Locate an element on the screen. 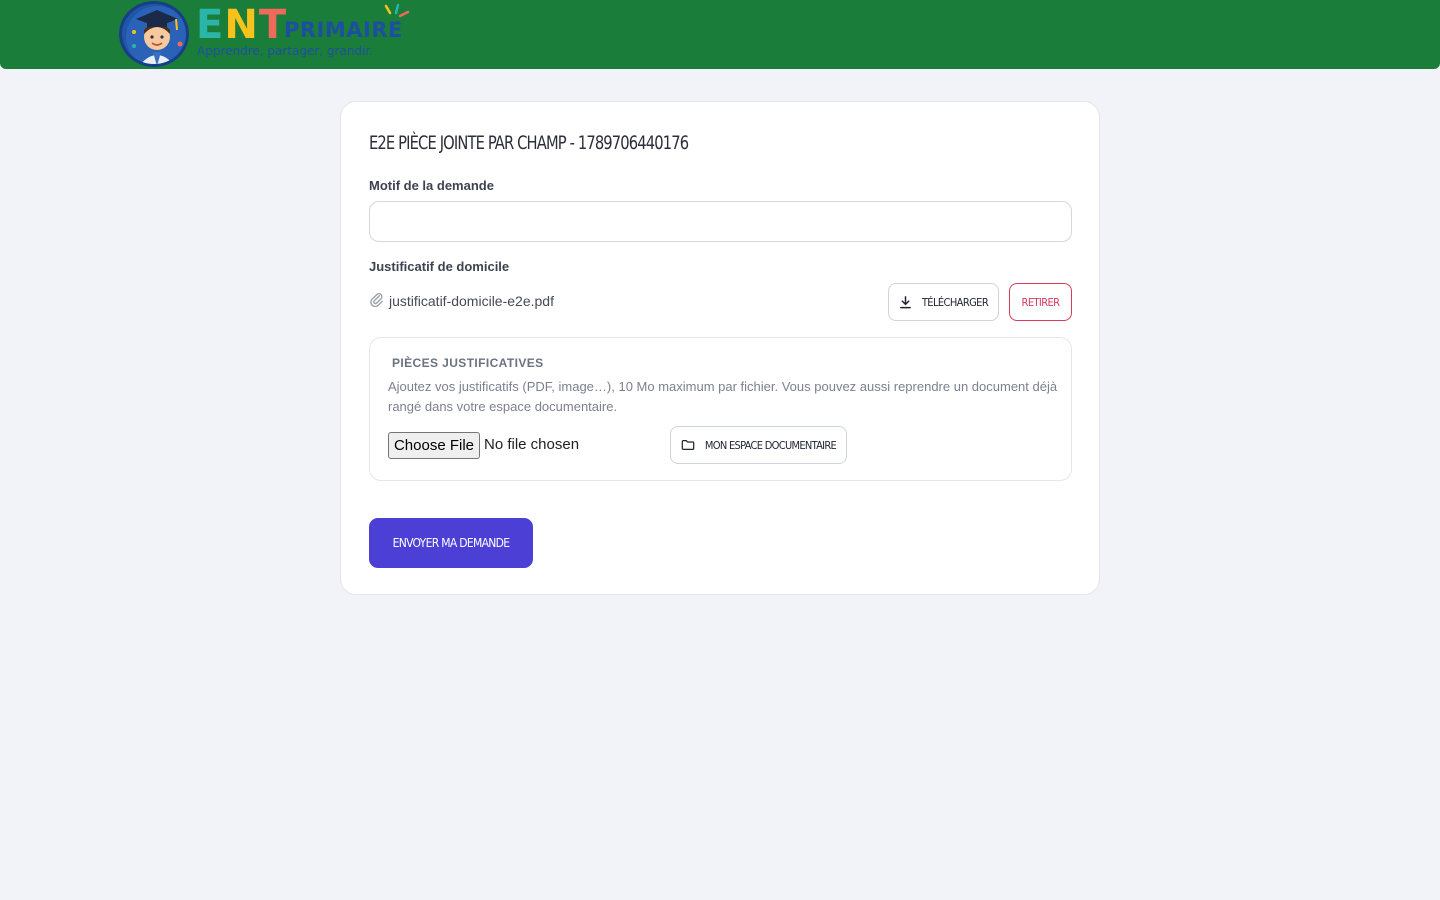 Image resolution: width=1440 pixels, height=900 pixels. justificatif-label: Justificatif de domicile is located at coordinates (439, 266).